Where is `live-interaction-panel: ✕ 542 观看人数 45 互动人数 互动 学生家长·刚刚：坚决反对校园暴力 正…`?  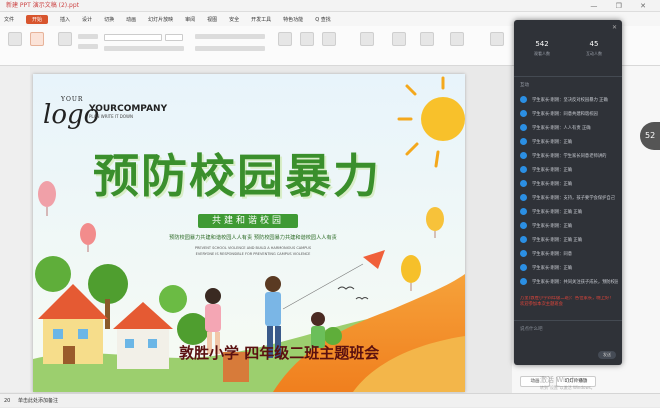 live-interaction-panel: ✕ 542 观看人数 45 互动人数 互动 学生家长·刚刚：坚决反对校园暴力 正… is located at coordinates (568, 192).